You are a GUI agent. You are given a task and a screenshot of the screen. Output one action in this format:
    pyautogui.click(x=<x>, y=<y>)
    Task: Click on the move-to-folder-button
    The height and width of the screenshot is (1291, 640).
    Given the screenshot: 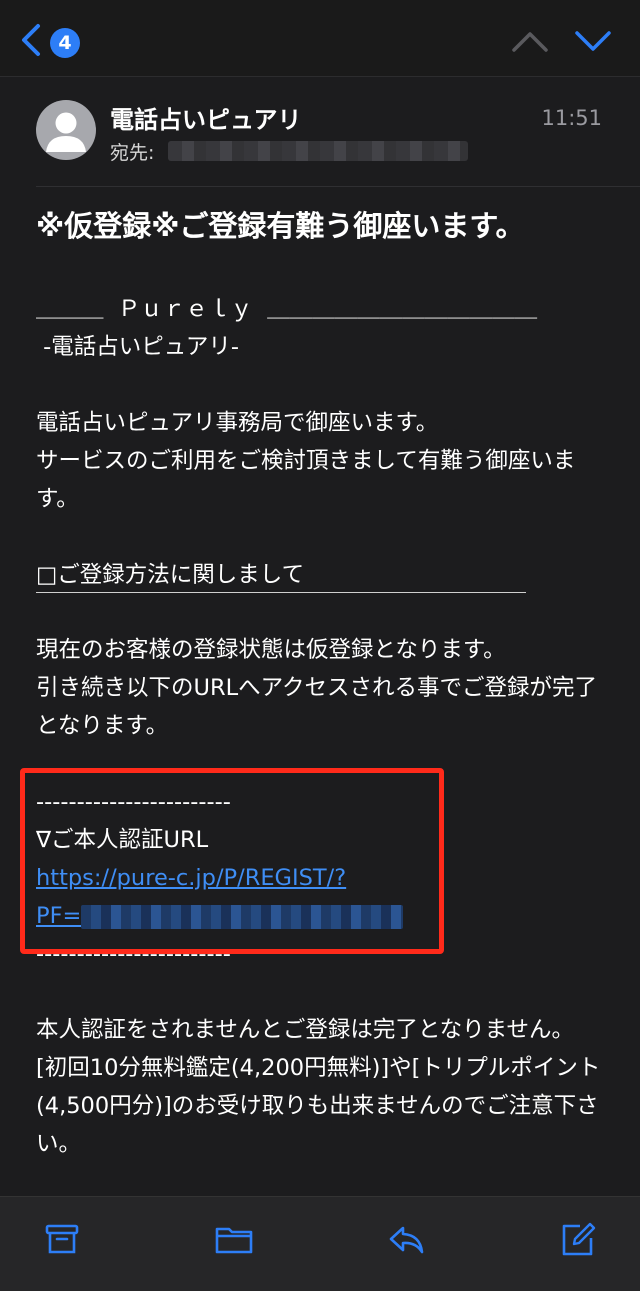 What is the action you would take?
    pyautogui.click(x=234, y=1239)
    